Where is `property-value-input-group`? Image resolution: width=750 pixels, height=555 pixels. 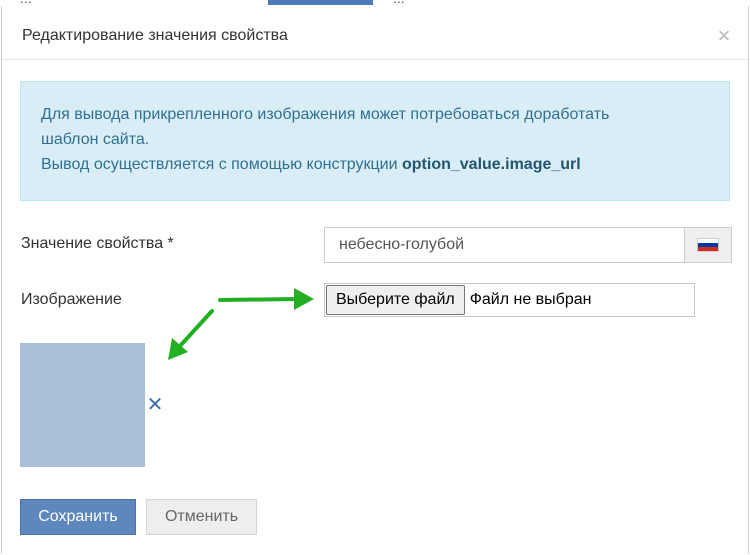
property-value-input-group is located at coordinates (528, 245).